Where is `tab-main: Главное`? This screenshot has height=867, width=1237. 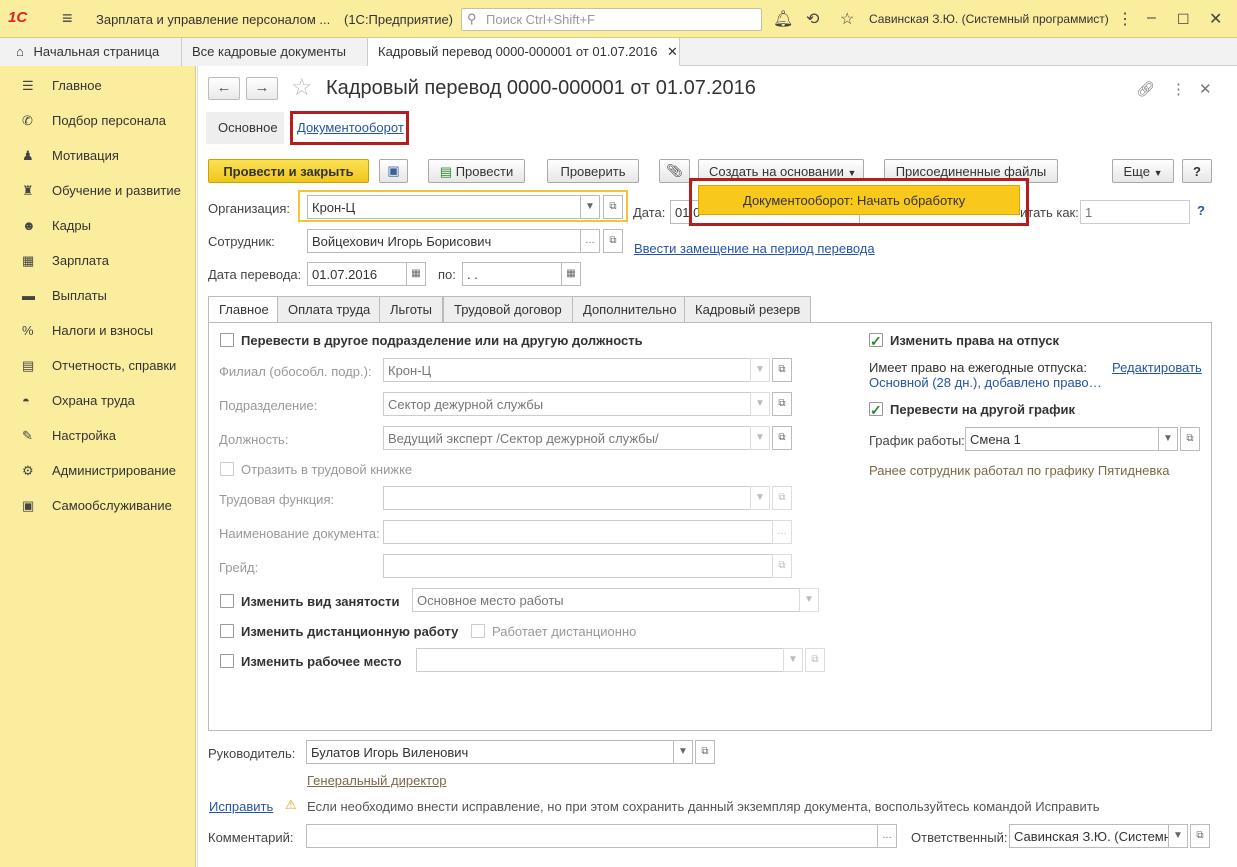
tab-main: Главное is located at coordinates (244, 309).